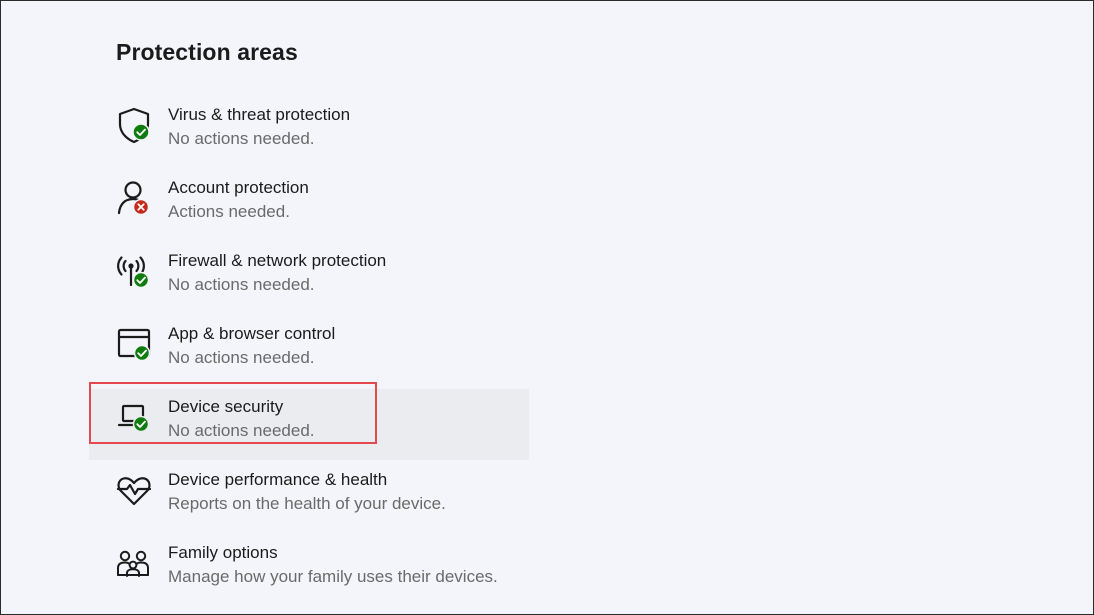  What do you see at coordinates (278, 479) in the screenshot?
I see `area-title: Device performance & health` at bounding box center [278, 479].